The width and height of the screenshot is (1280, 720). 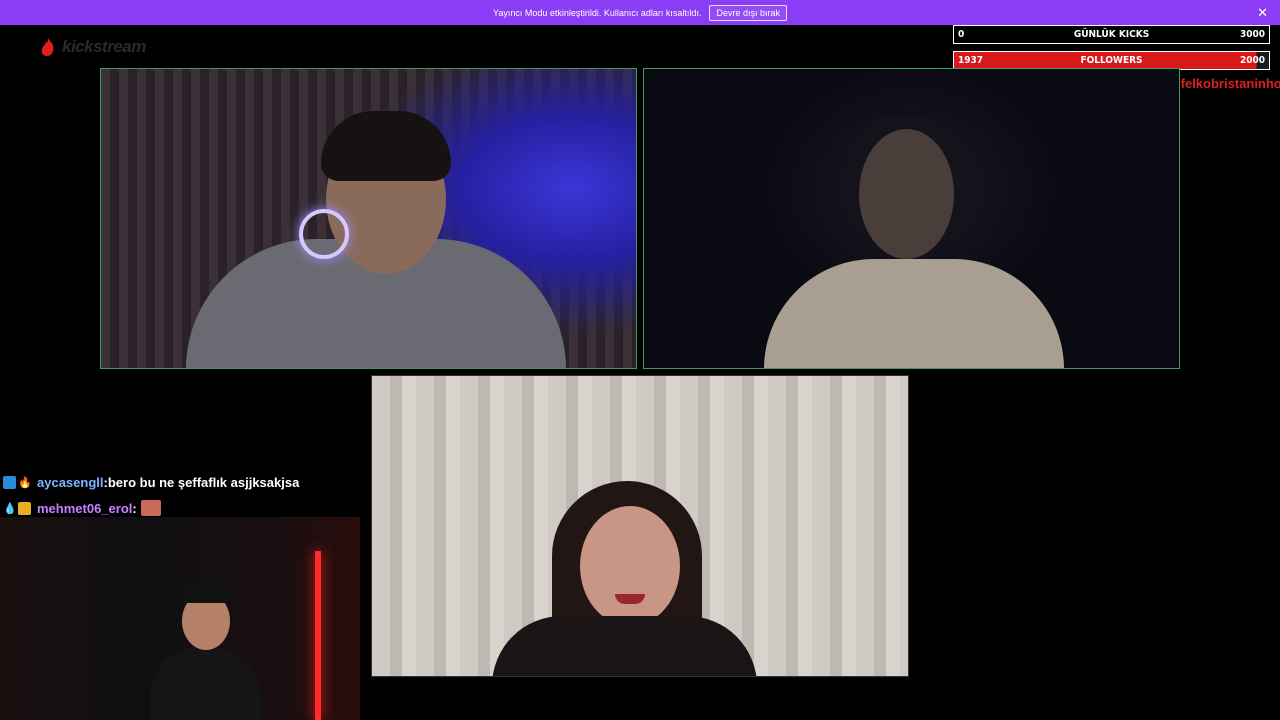 I want to click on droplet-badge-icon: 💧, so click(x=10, y=508).